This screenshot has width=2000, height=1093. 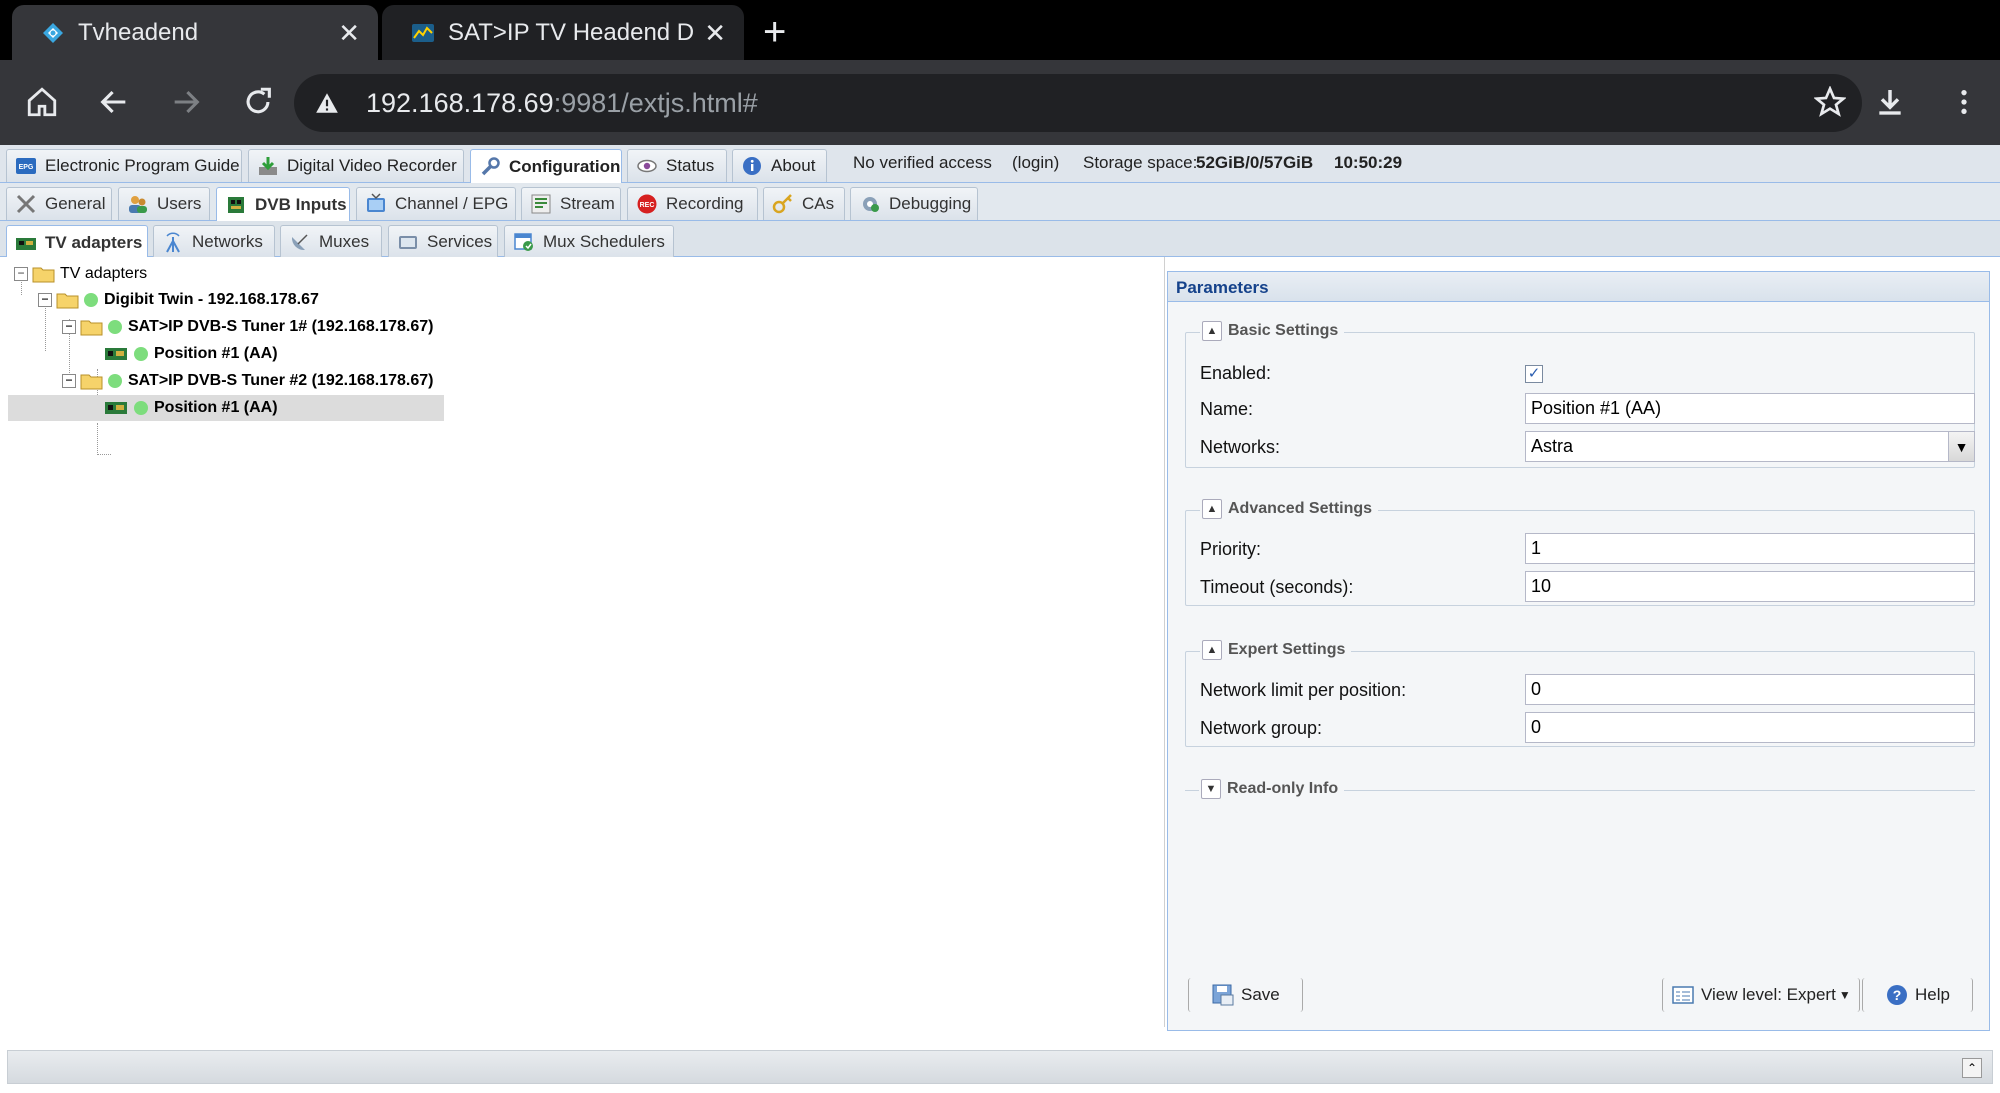 I want to click on tab-users: Users, so click(x=164, y=203).